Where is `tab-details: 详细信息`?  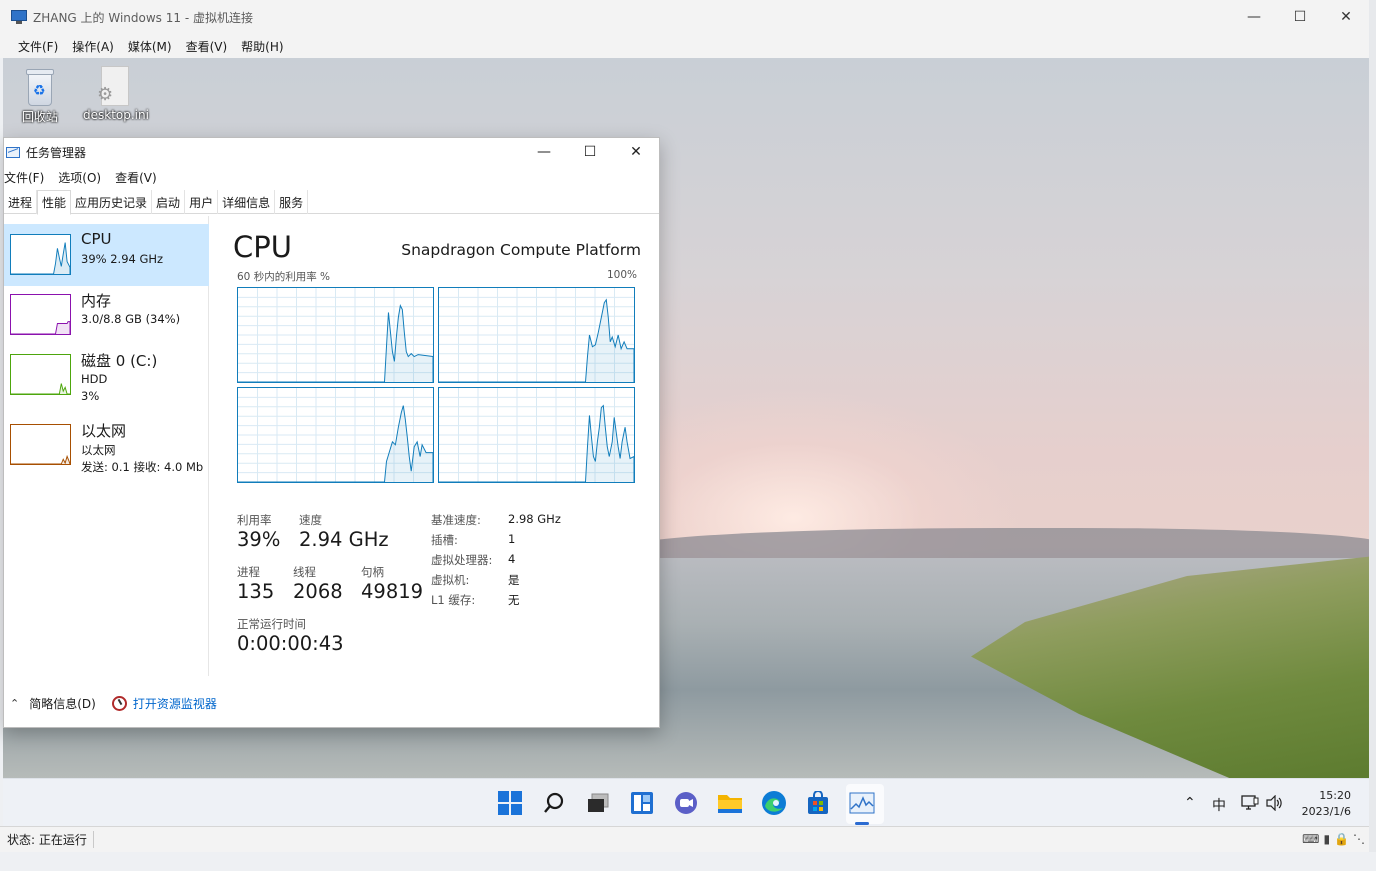
tab-details: 详细信息 is located at coordinates (247, 202).